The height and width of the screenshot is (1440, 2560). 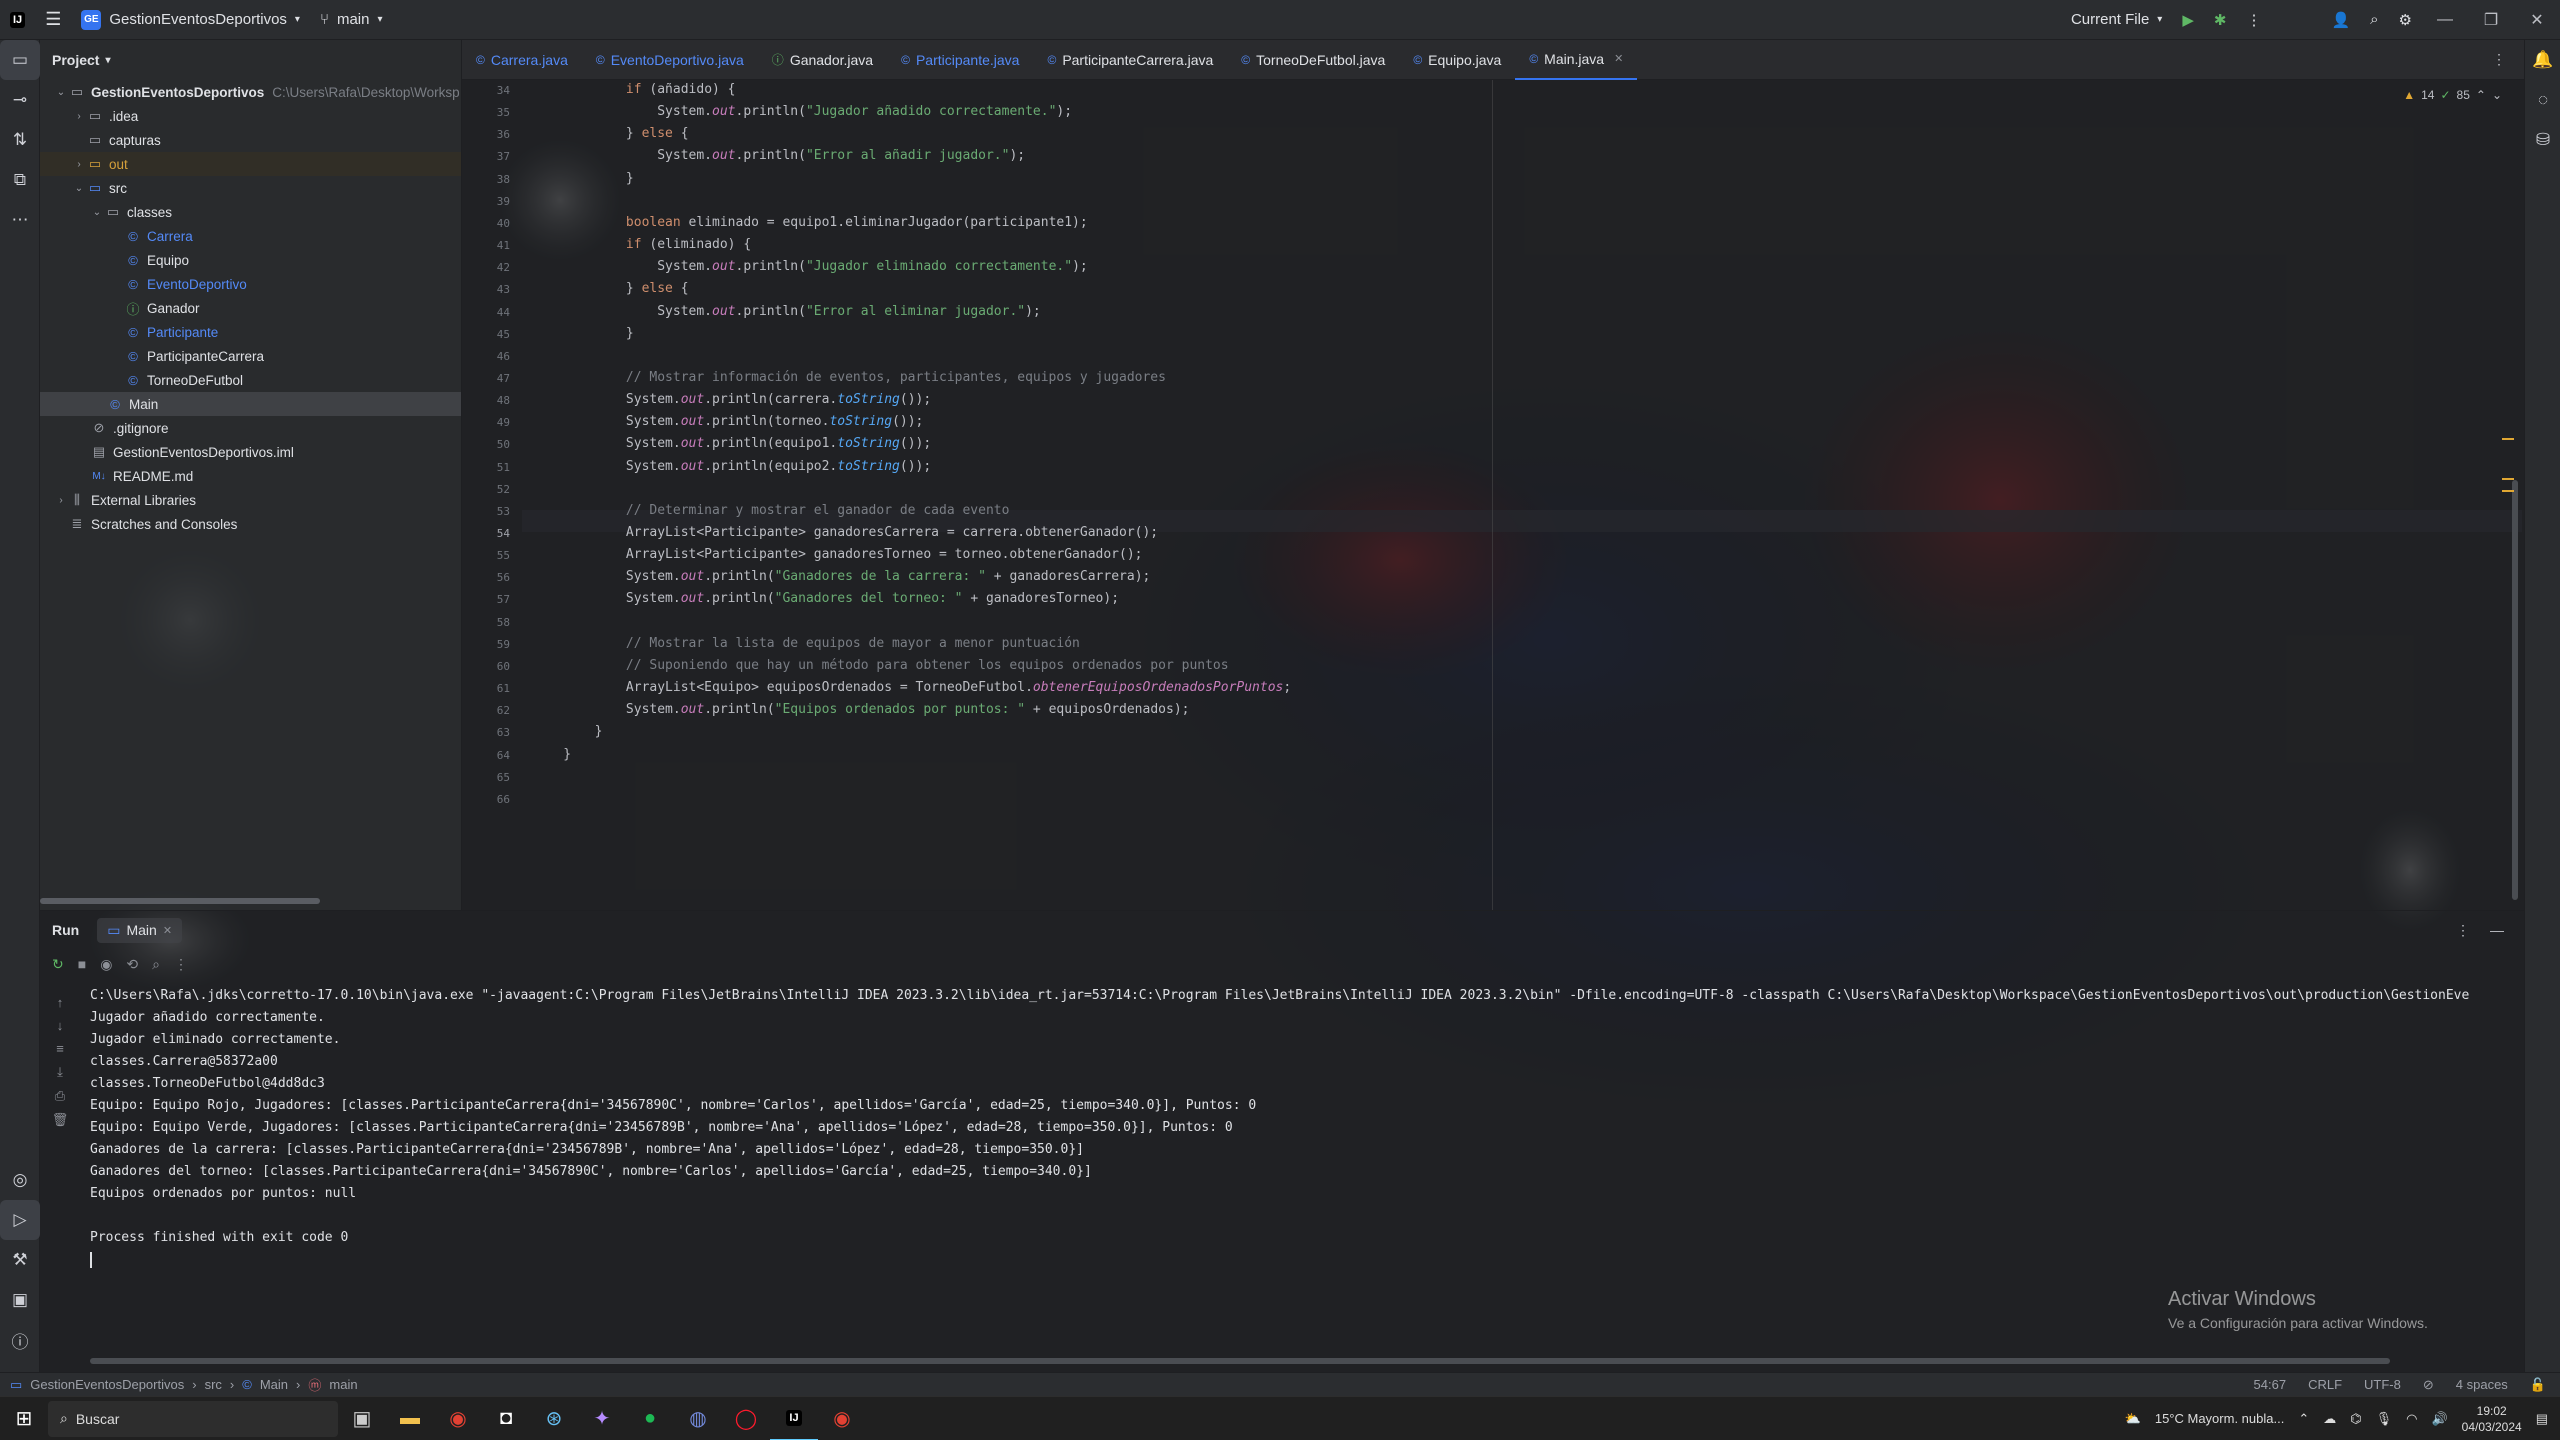 What do you see at coordinates (60, 1096) in the screenshot?
I see `print-icon: ⎙` at bounding box center [60, 1096].